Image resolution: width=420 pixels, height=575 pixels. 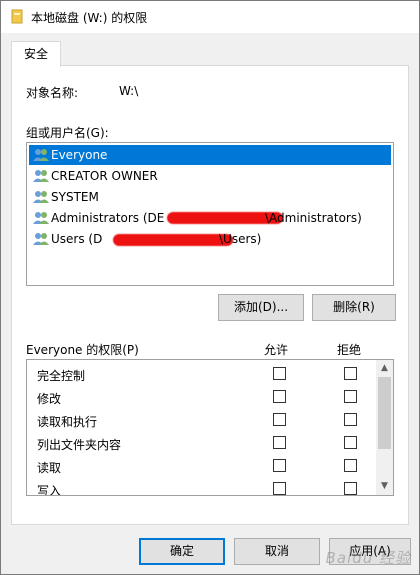 What do you see at coordinates (17, 16) in the screenshot?
I see `drive-icon` at bounding box center [17, 16].